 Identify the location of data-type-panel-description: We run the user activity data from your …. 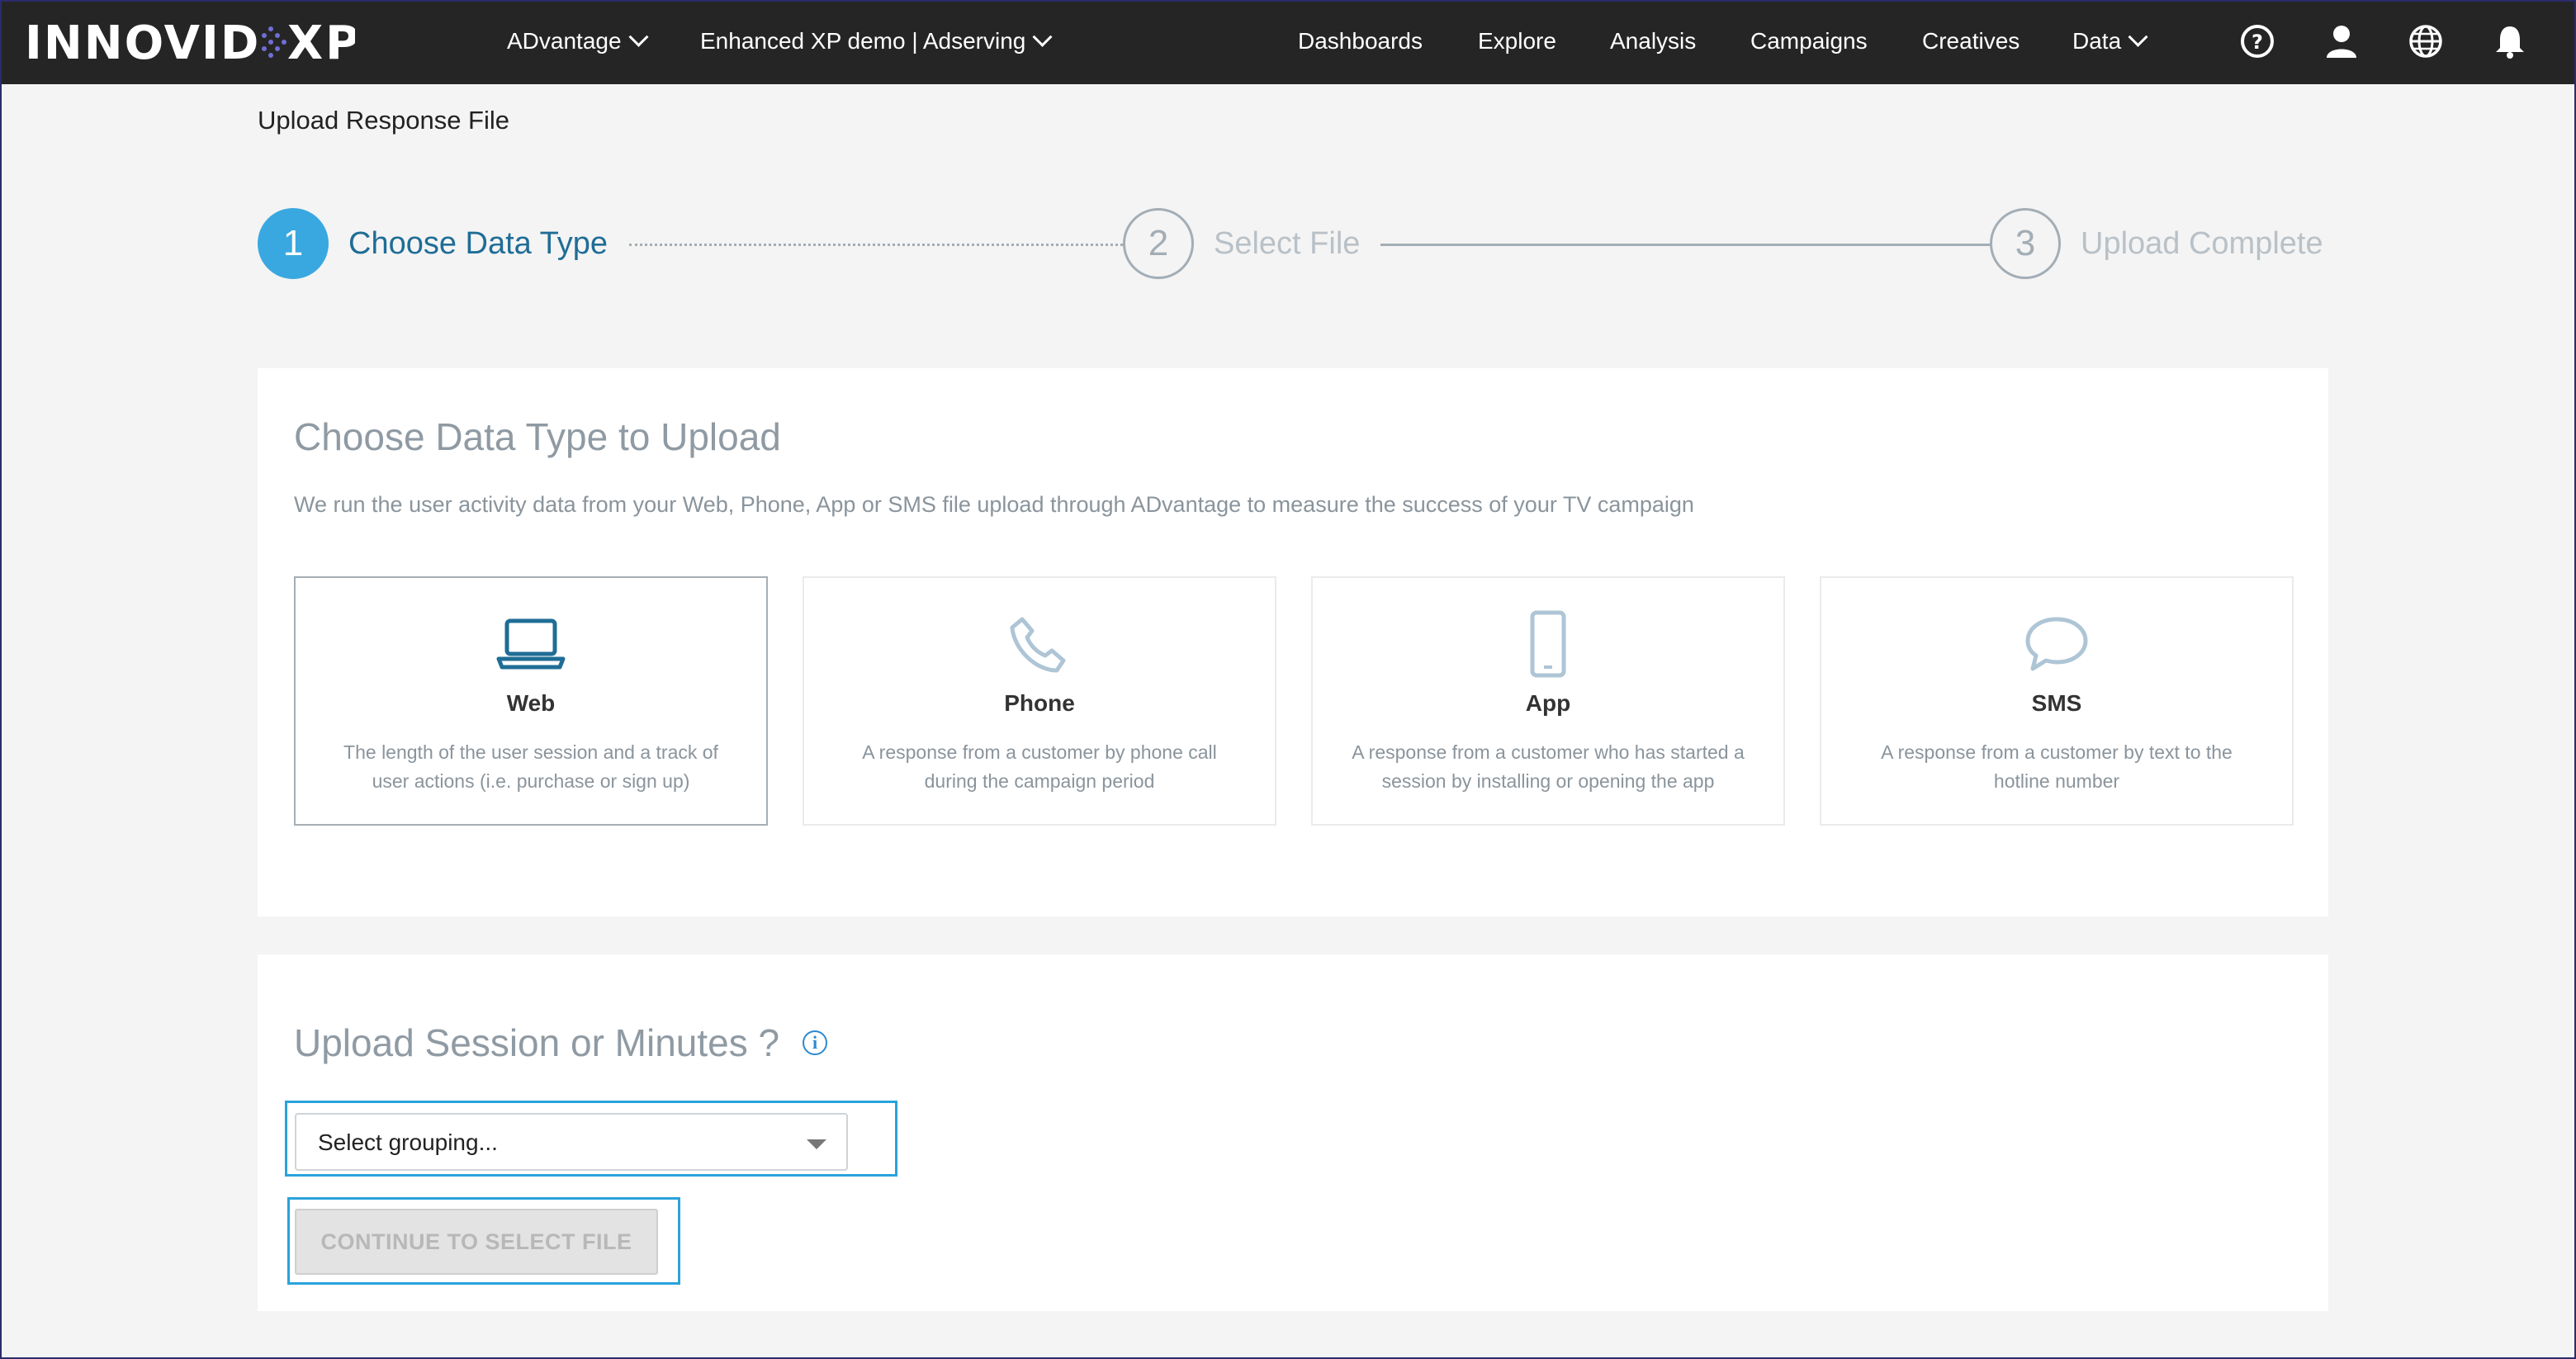
(994, 505).